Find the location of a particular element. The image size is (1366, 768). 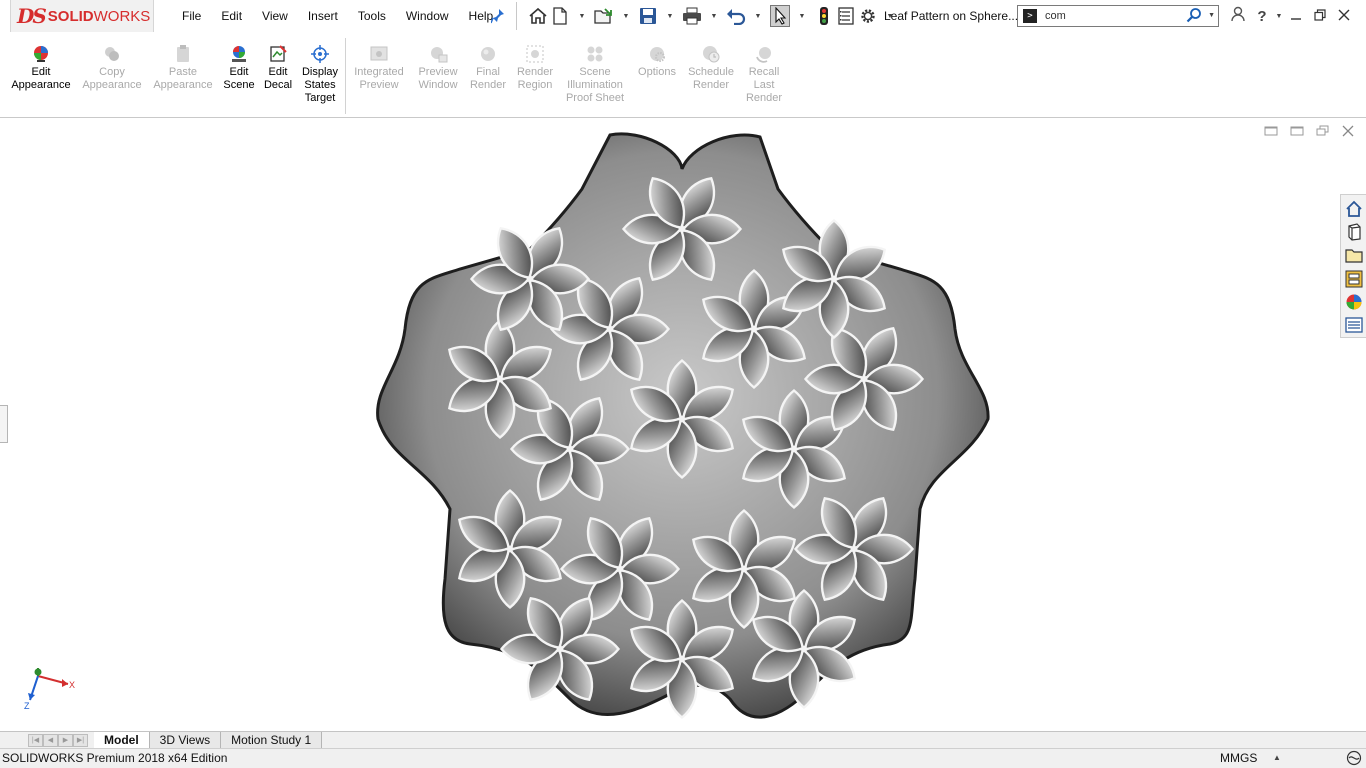

open-icon is located at coordinates (604, 16).